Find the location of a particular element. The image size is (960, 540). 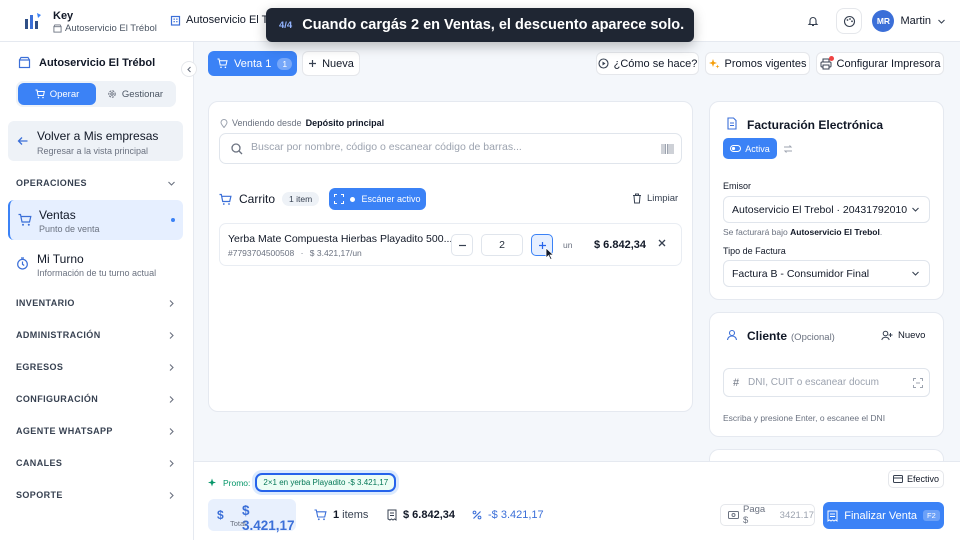

subtotal-stat: $ 6.842,34 is located at coordinates (421, 515).